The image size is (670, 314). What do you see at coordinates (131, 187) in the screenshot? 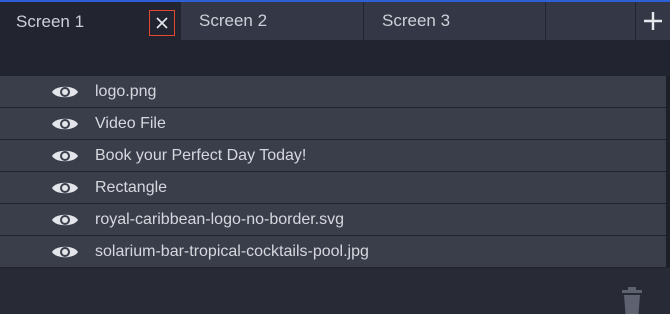
I see `layer-label: Rectangle` at bounding box center [131, 187].